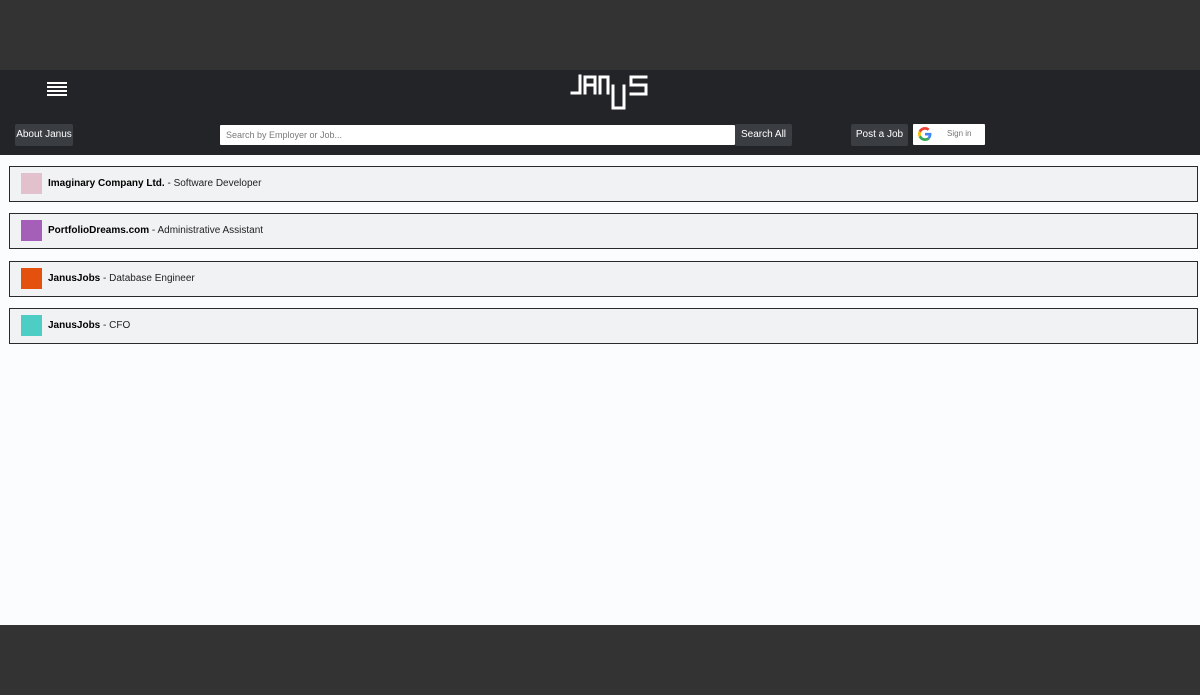 This screenshot has width=1200, height=695. Describe the element at coordinates (609, 92) in the screenshot. I see `janus-logo` at that location.